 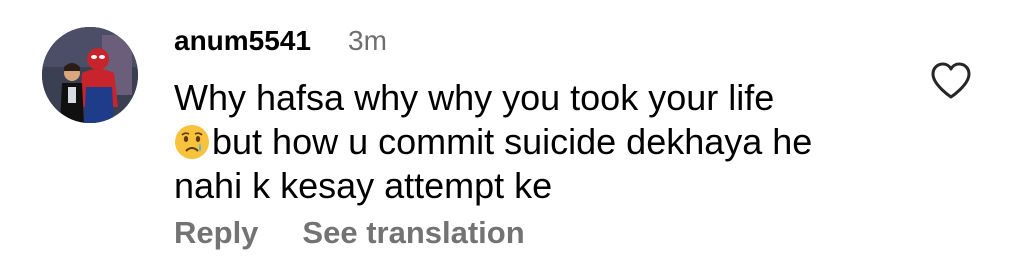 I want to click on reply-button: Reply, so click(x=216, y=233).